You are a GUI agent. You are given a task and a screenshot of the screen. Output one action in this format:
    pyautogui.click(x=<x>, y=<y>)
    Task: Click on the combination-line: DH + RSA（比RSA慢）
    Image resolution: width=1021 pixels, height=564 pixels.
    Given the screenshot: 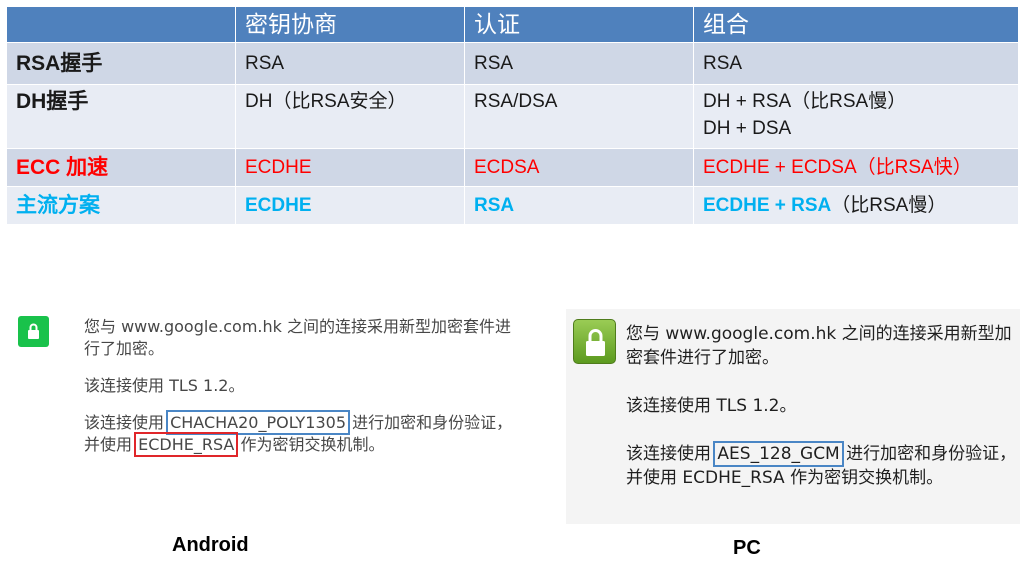 What is the action you would take?
    pyautogui.click(x=805, y=101)
    